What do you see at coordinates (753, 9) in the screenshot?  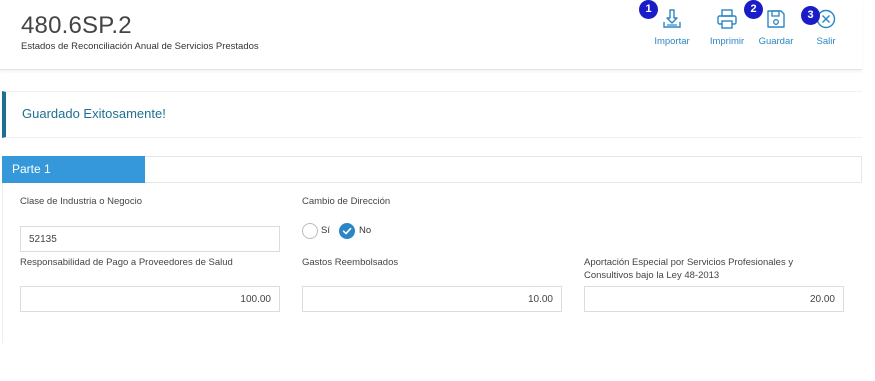 I see `step-badge-2: 2` at bounding box center [753, 9].